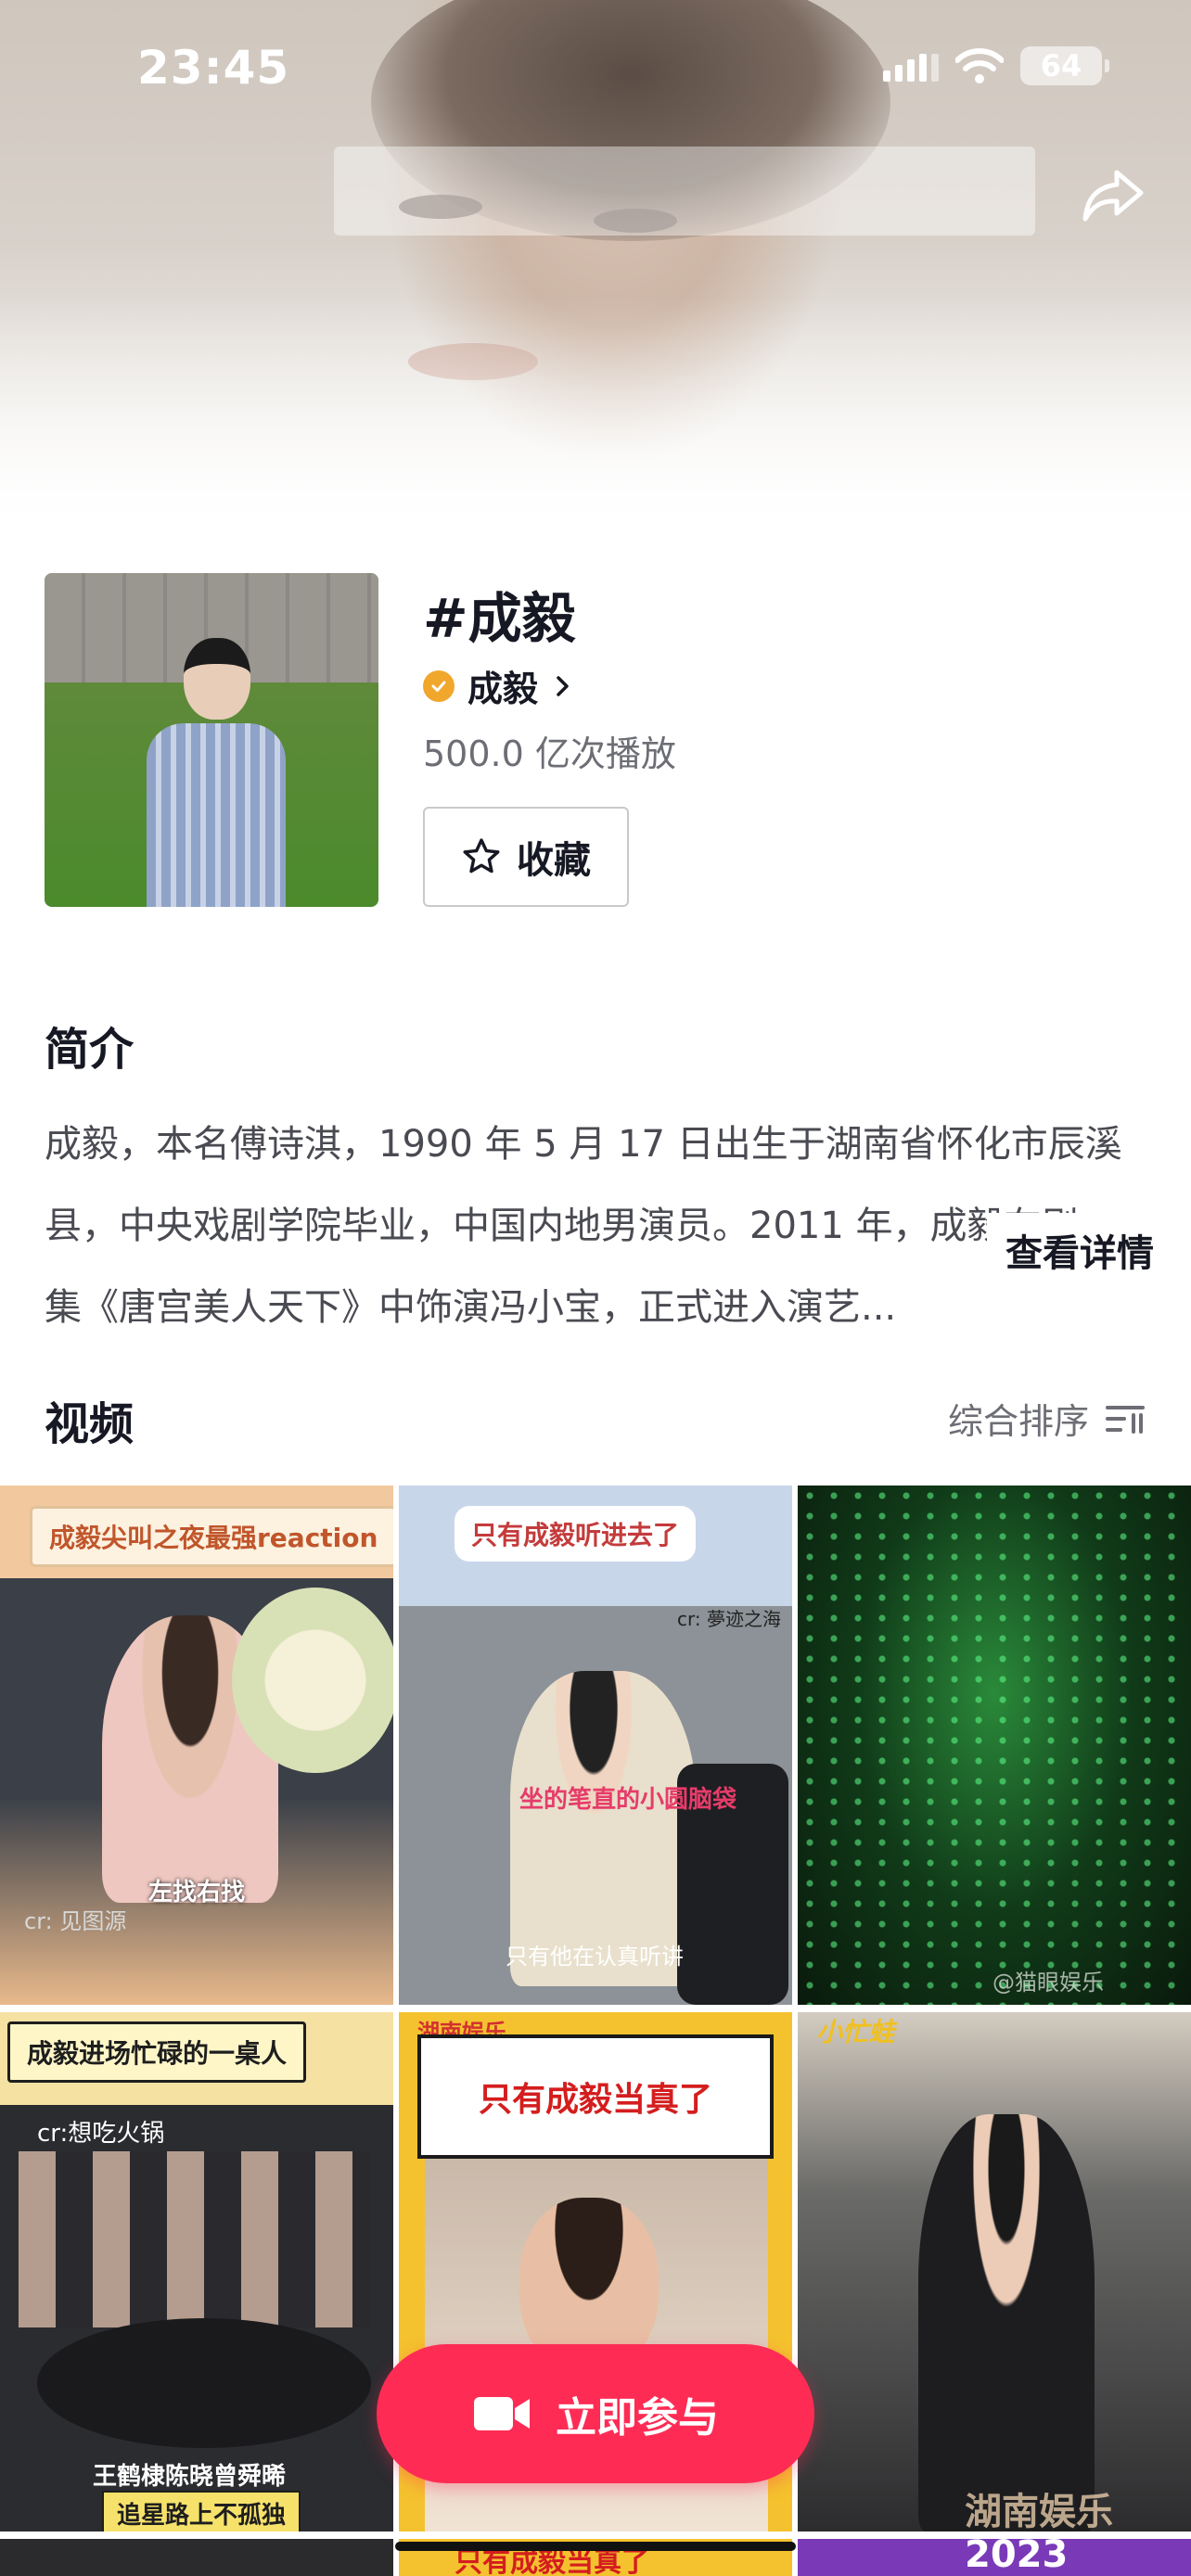 The image size is (1191, 2576). I want to click on video-tile: 只有成毅听进去了 cr: 夢迹之海 坐的笔直的小圆脑袋 只有他在认真听讲, so click(595, 1746).